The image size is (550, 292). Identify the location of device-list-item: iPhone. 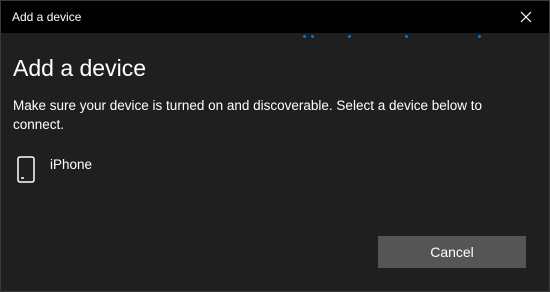
(159, 171).